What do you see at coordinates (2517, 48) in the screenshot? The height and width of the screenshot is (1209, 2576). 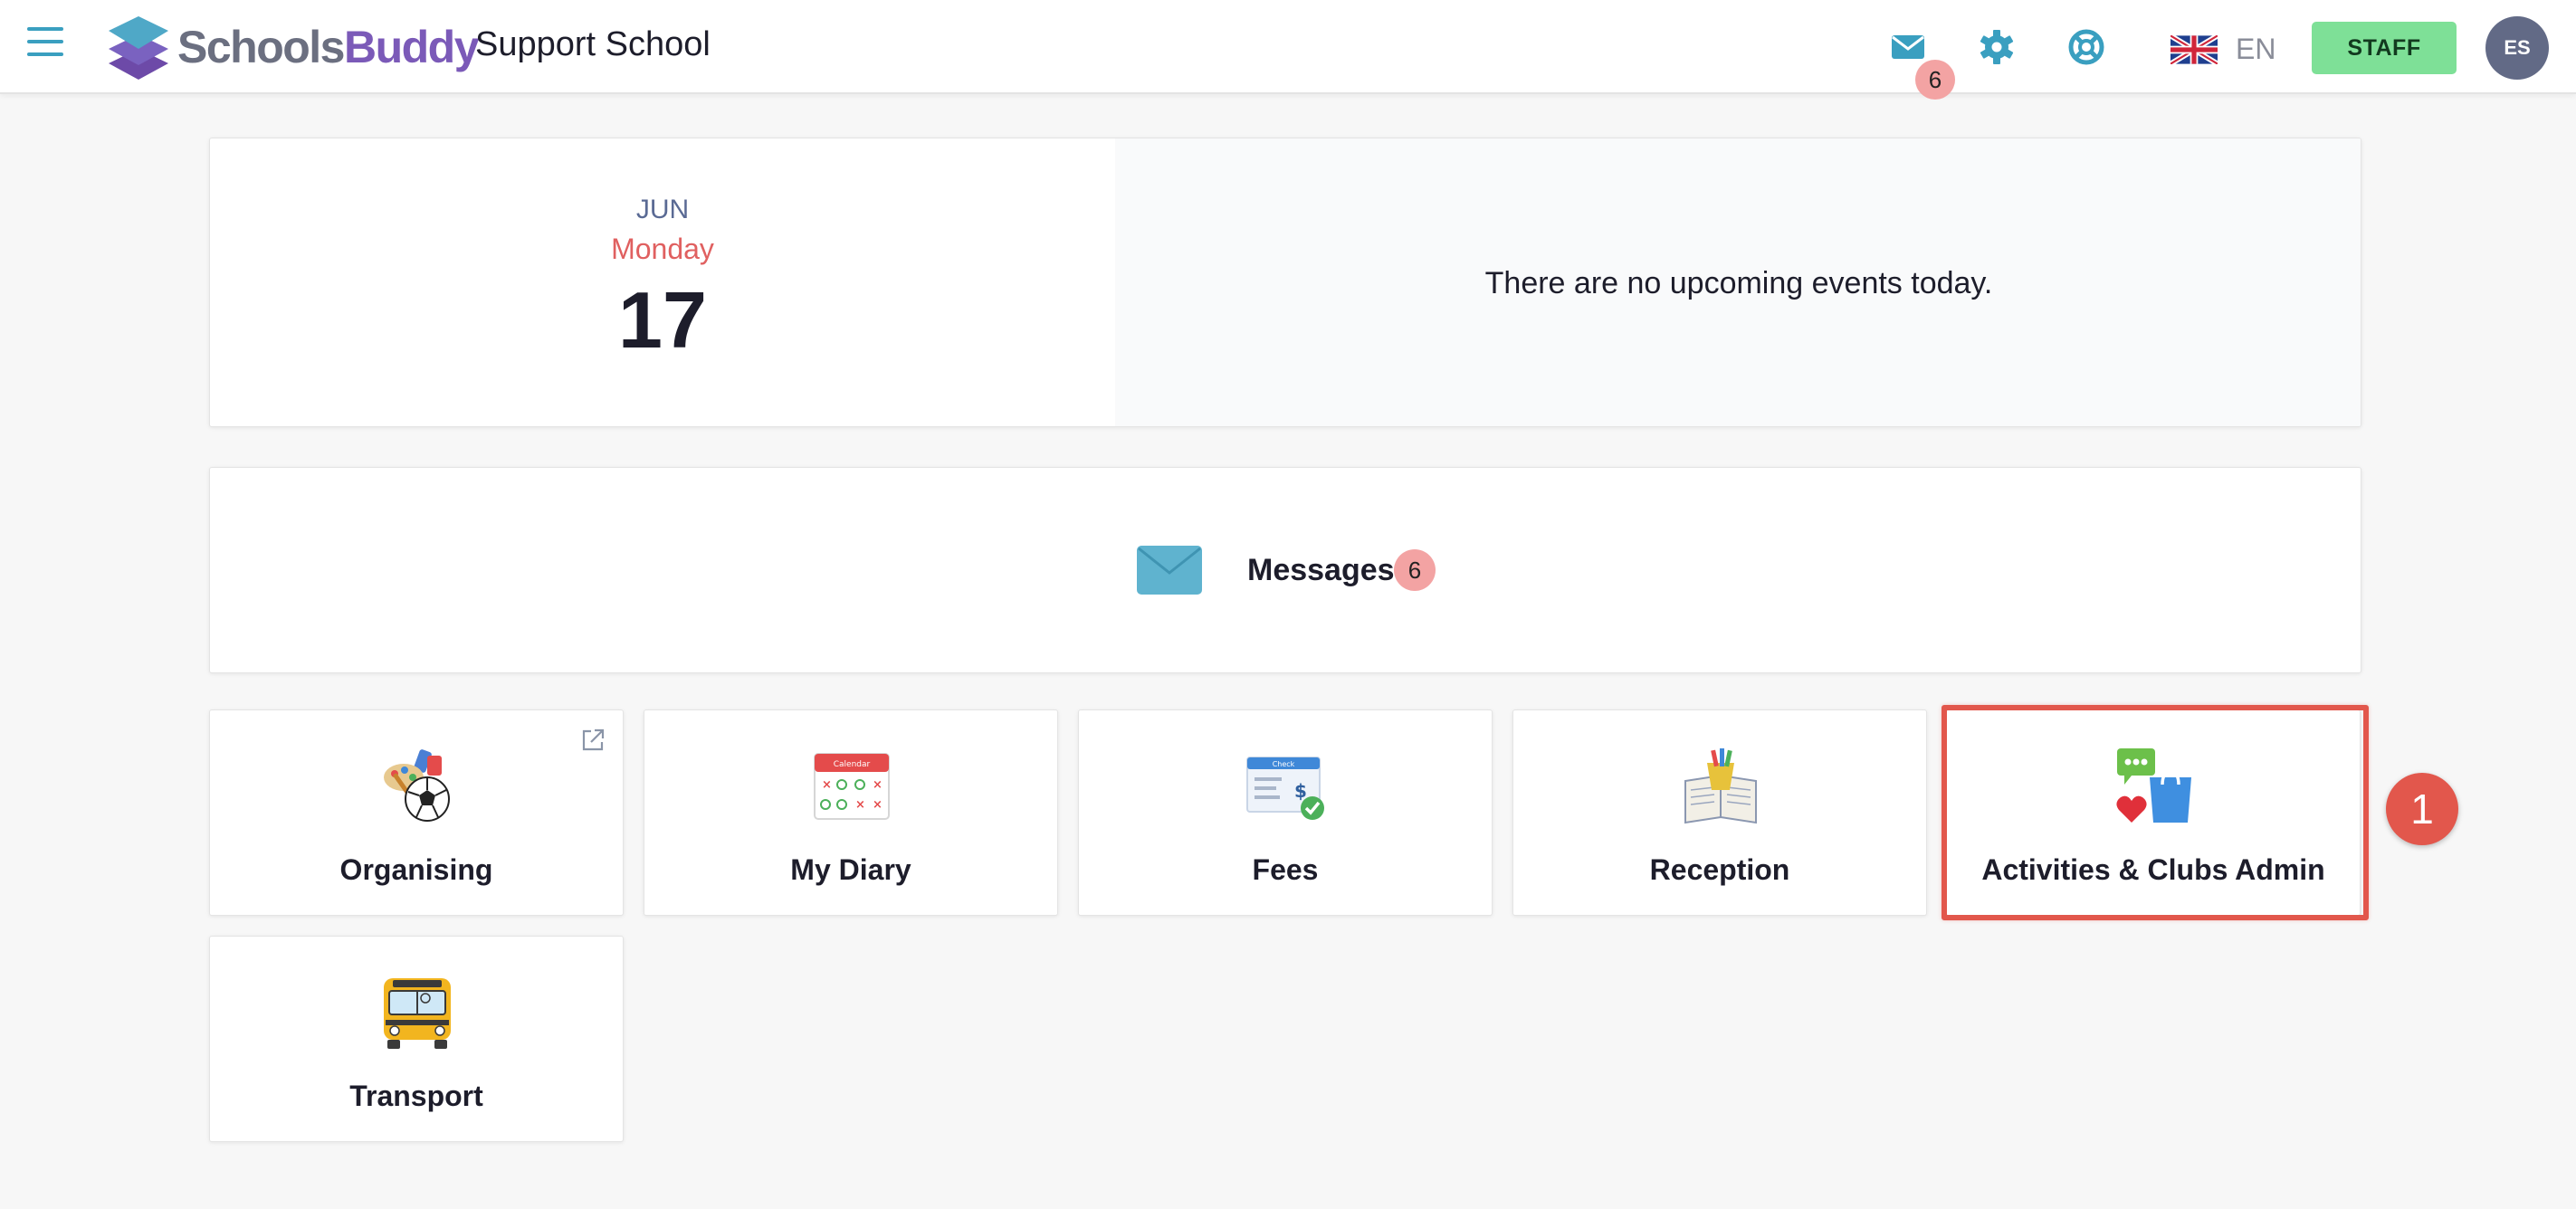 I see `user-avatar: ES` at bounding box center [2517, 48].